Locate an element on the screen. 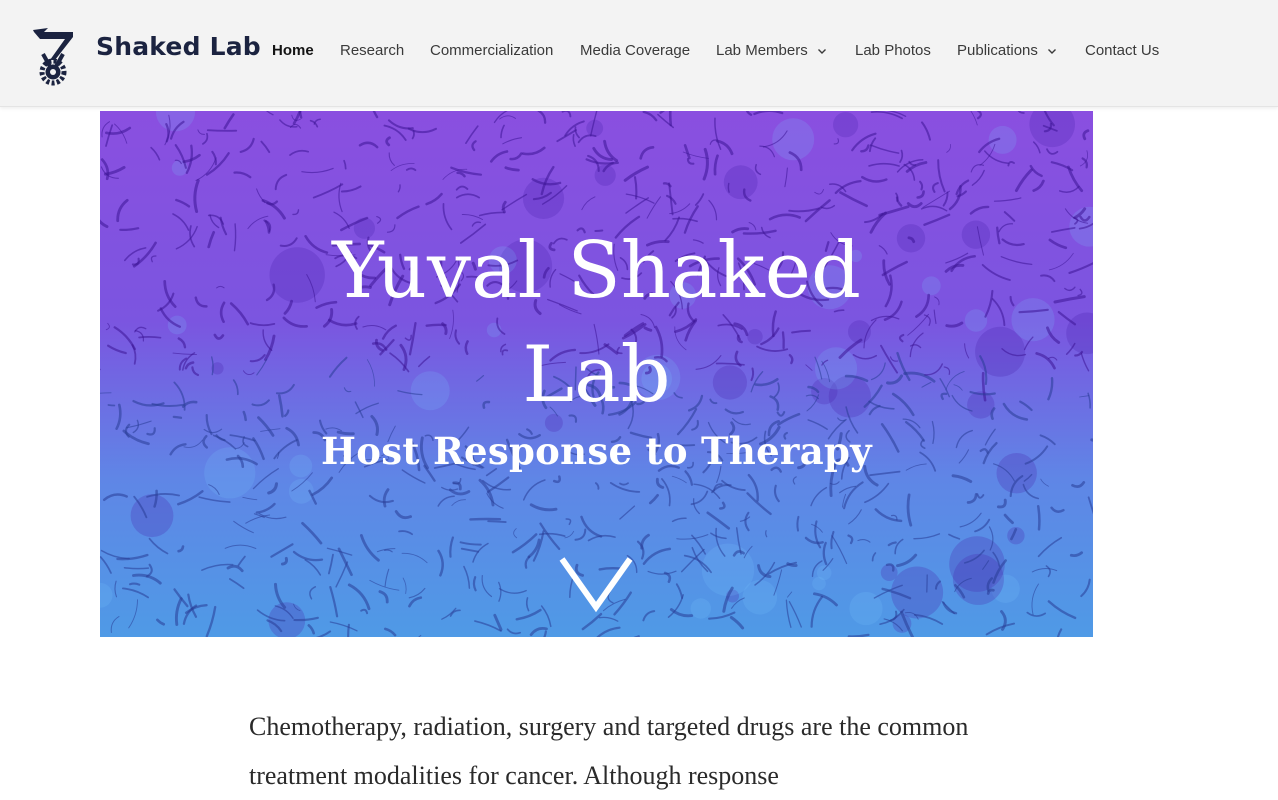 The height and width of the screenshot is (800, 1278). nav-item-label: Research is located at coordinates (372, 50).